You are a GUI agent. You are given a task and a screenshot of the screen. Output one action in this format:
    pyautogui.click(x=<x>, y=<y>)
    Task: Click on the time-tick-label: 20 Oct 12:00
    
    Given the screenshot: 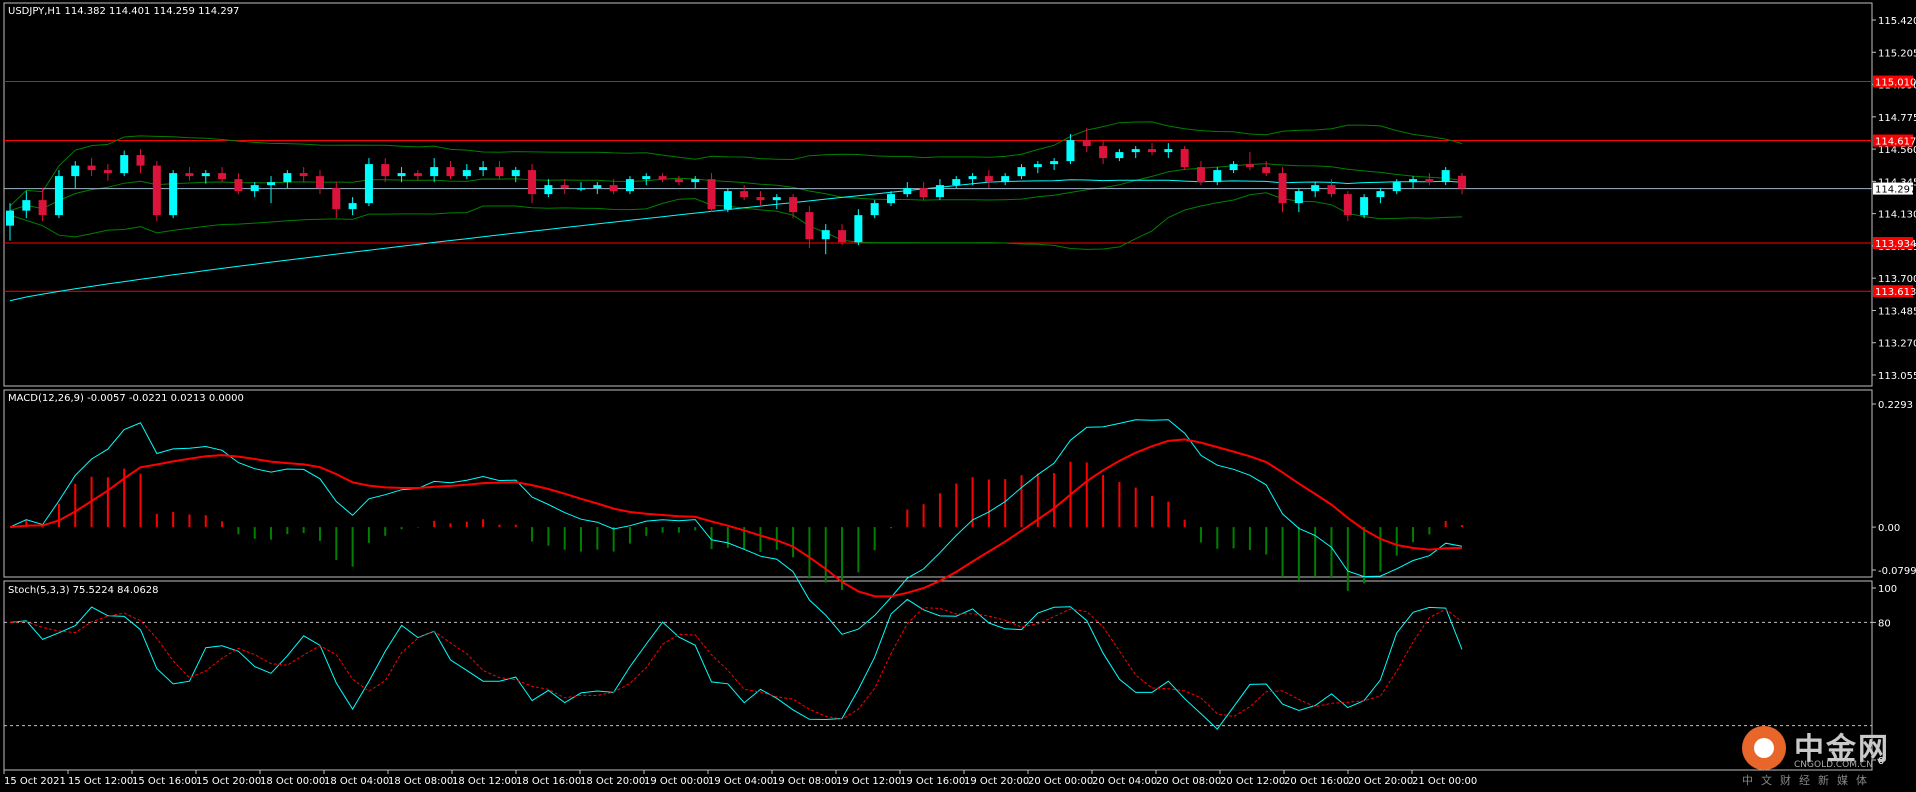 What is the action you would take?
    pyautogui.click(x=1252, y=781)
    